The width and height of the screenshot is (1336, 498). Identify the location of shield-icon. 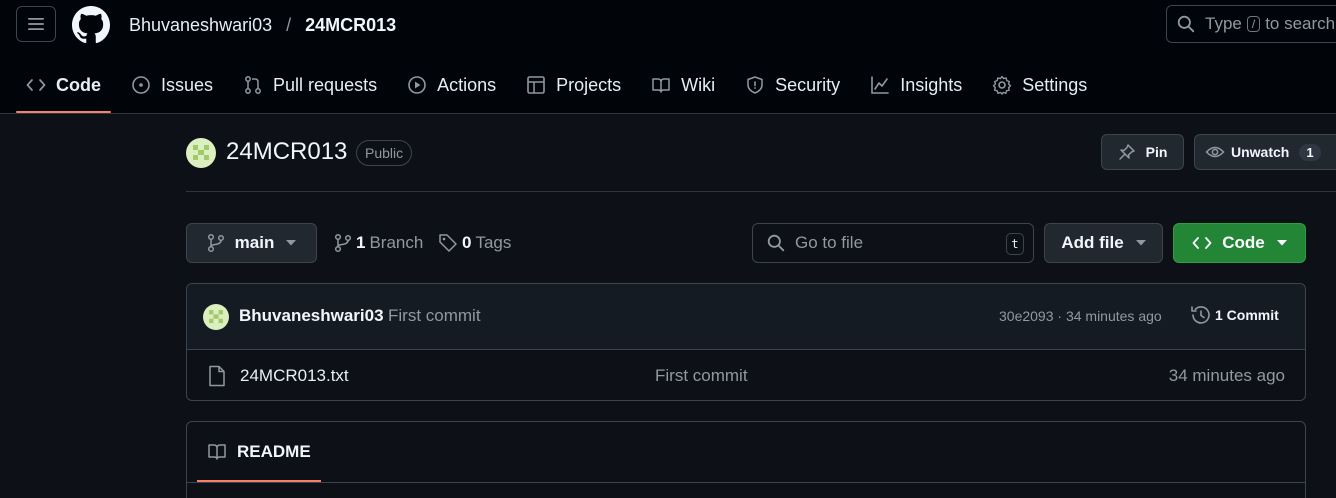
(755, 85).